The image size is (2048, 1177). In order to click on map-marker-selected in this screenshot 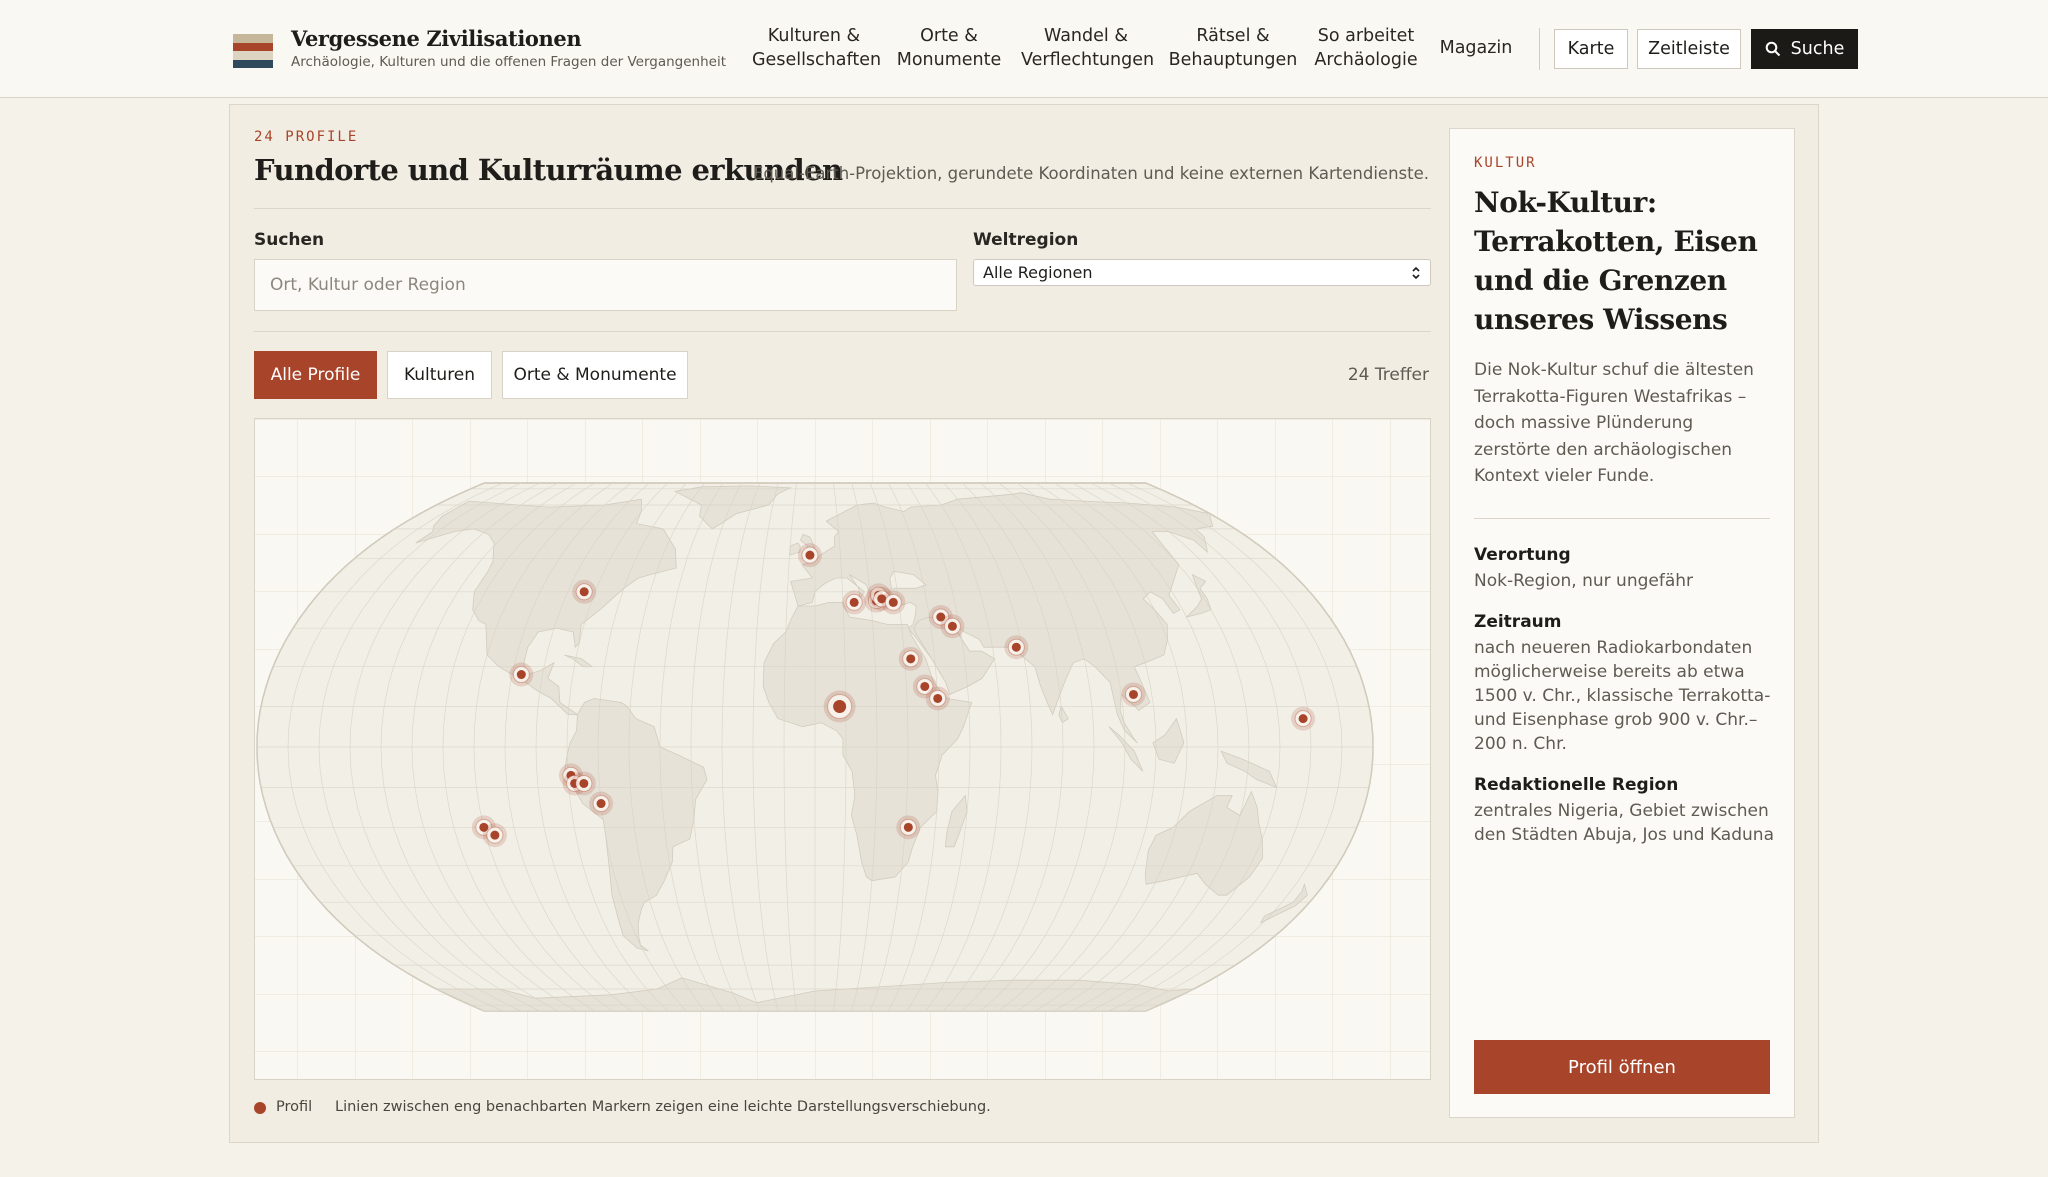, I will do `click(839, 706)`.